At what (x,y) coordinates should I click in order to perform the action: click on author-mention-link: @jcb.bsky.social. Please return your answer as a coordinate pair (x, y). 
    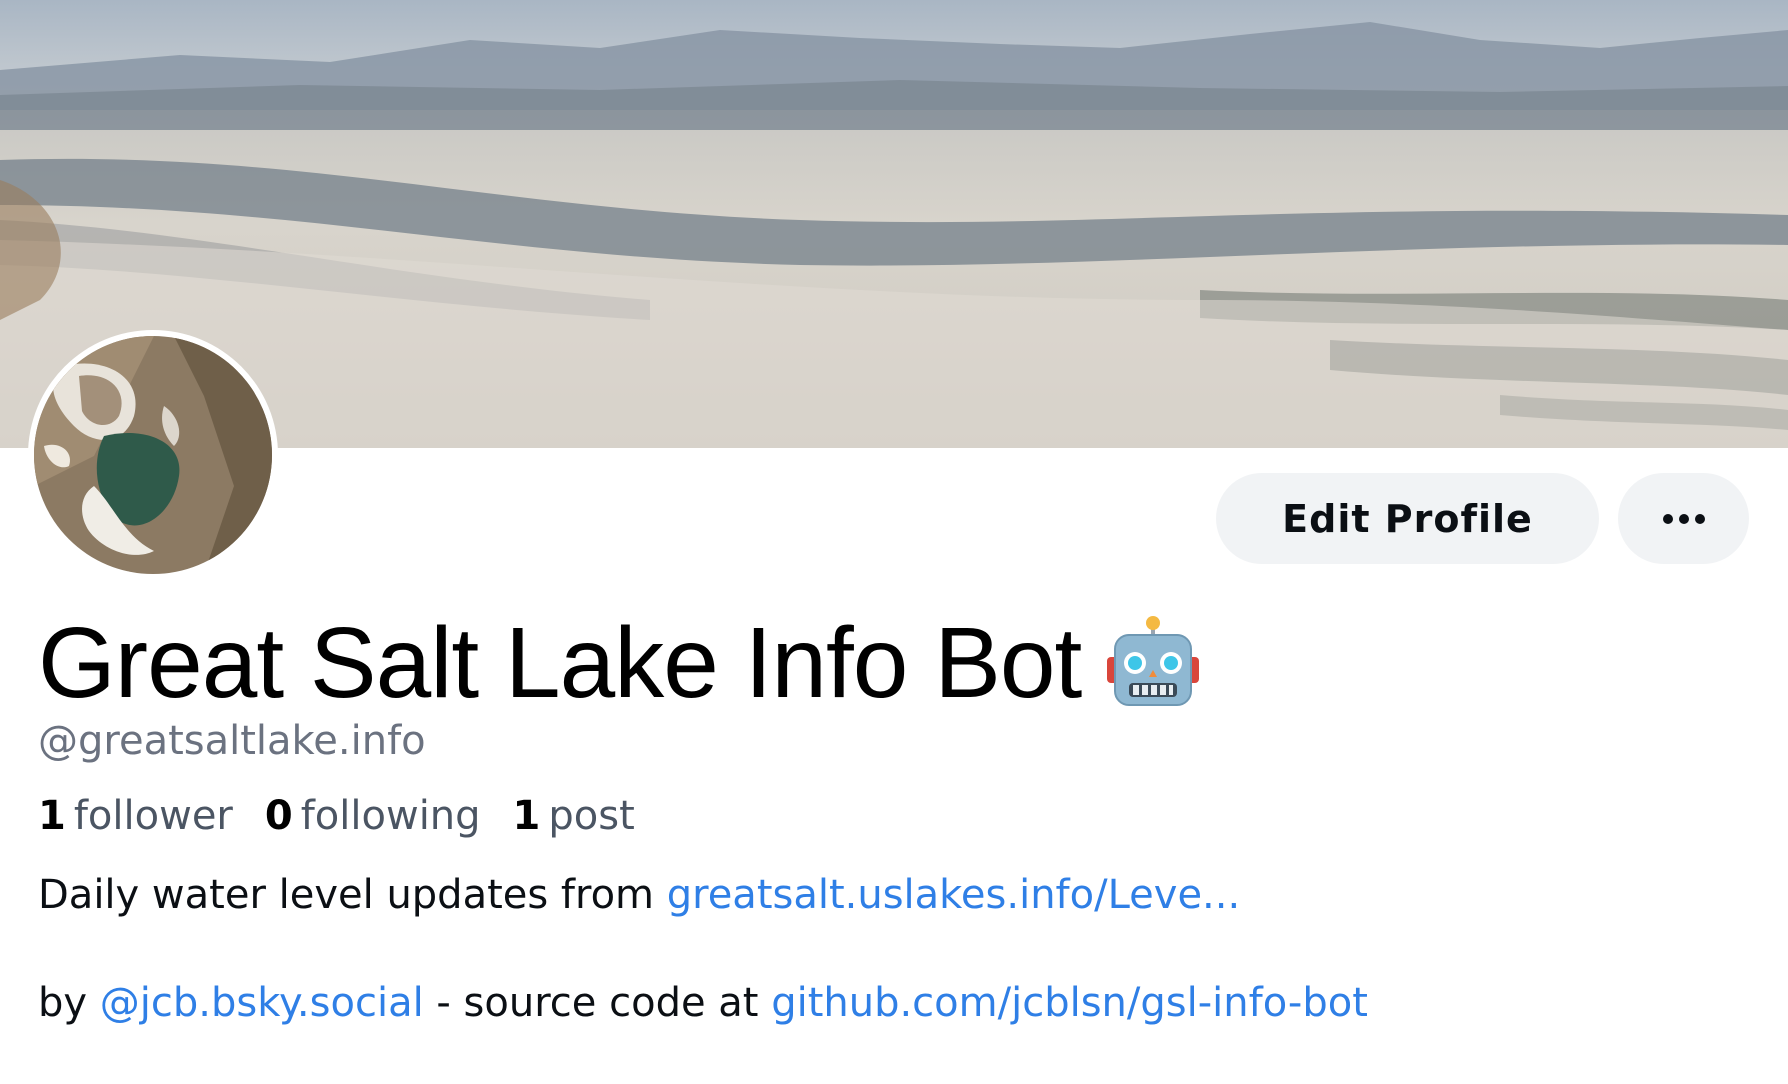
    Looking at the image, I should click on (262, 1003).